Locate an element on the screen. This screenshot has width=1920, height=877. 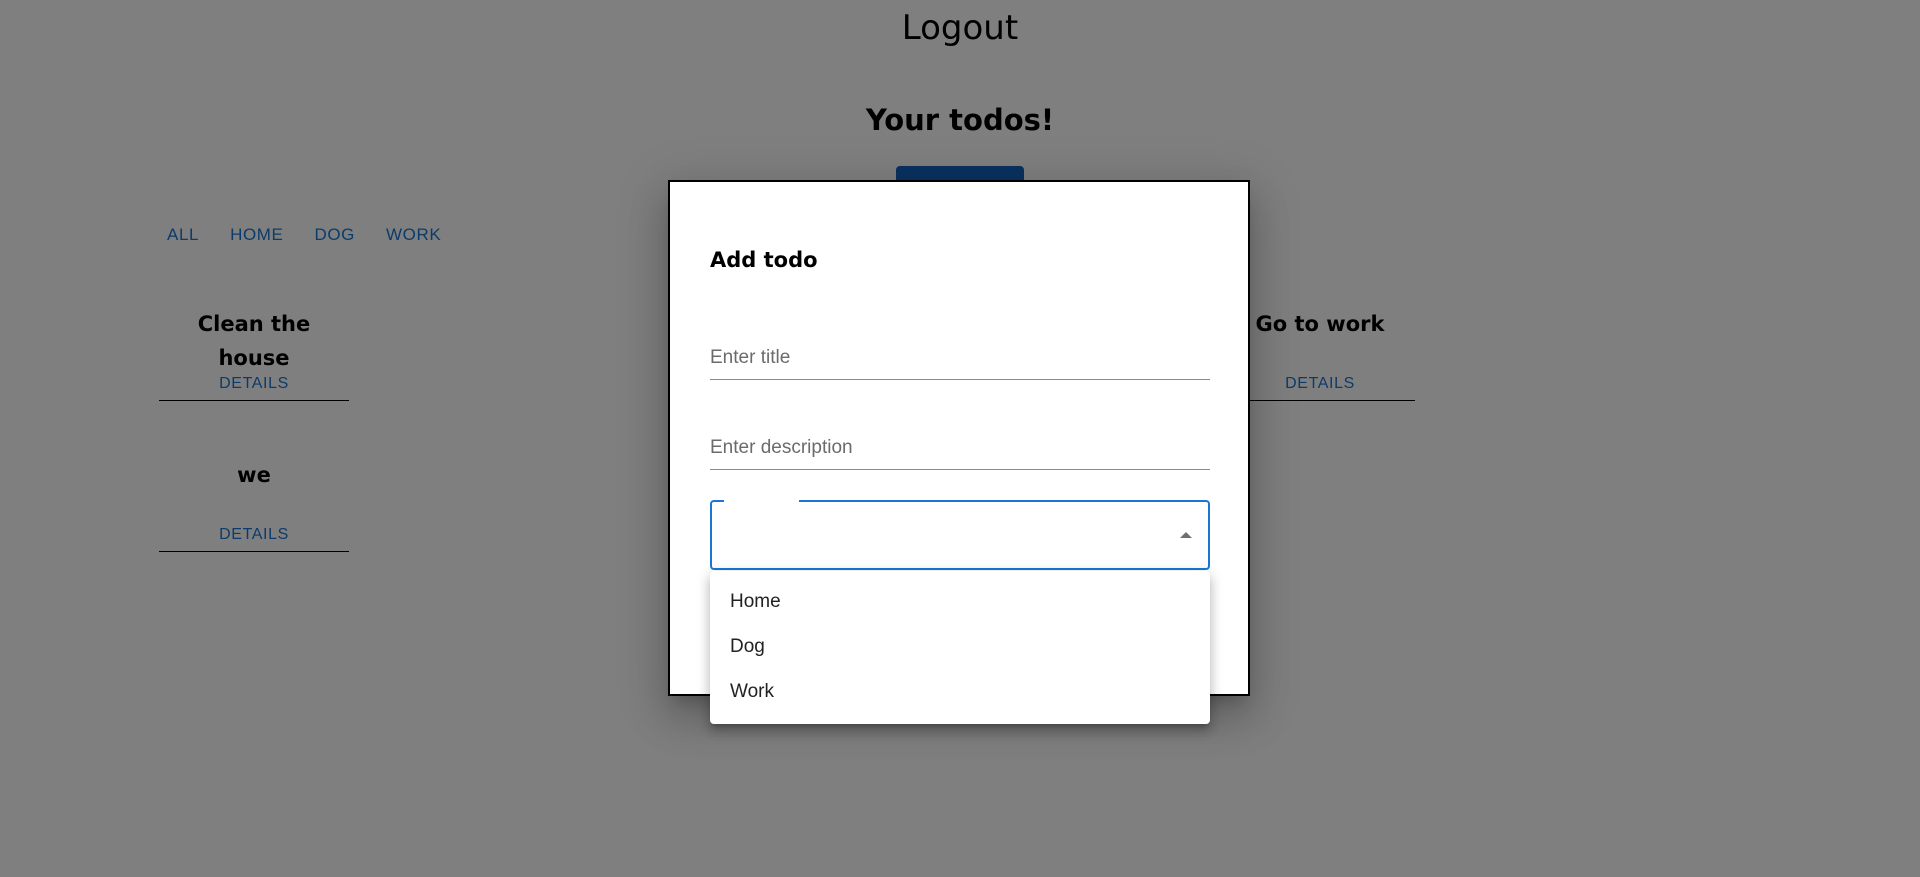
caret-up-icon is located at coordinates (1186, 535).